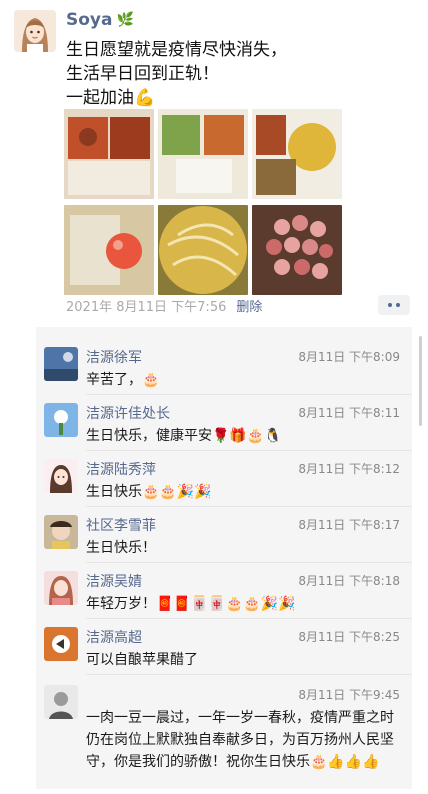 The image size is (428, 794). Describe the element at coordinates (349, 469) in the screenshot. I see `comment-time: 8月11日 下午8:12` at that location.